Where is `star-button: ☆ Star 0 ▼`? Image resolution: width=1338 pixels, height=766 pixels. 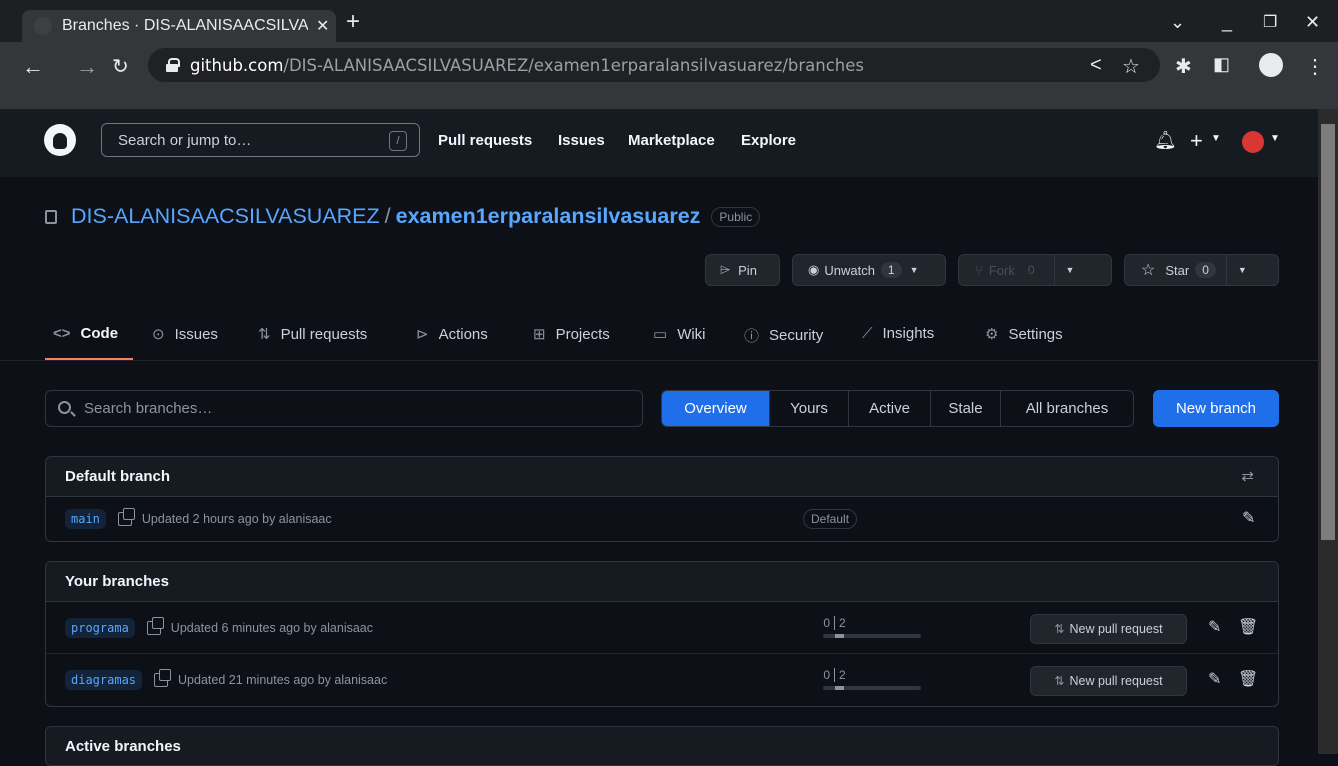 star-button: ☆ Star 0 ▼ is located at coordinates (1201, 270).